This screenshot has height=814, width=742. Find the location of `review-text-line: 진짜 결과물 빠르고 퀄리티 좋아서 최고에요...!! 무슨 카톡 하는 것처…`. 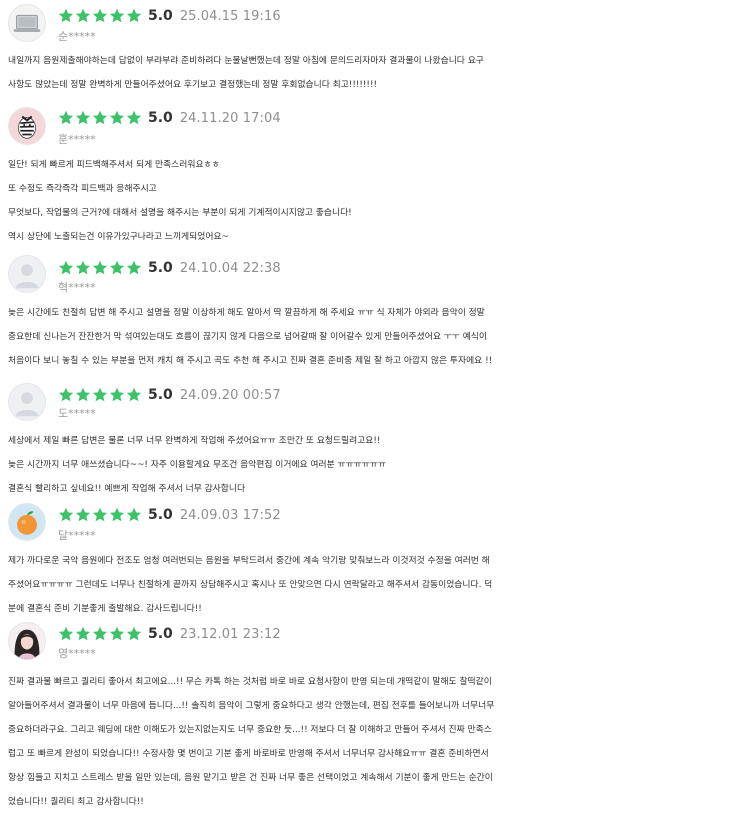

review-text-line: 진짜 결과물 빠르고 퀄리티 좋아서 최고에요...!! 무슨 카톡 하는 것처… is located at coordinates (250, 682).